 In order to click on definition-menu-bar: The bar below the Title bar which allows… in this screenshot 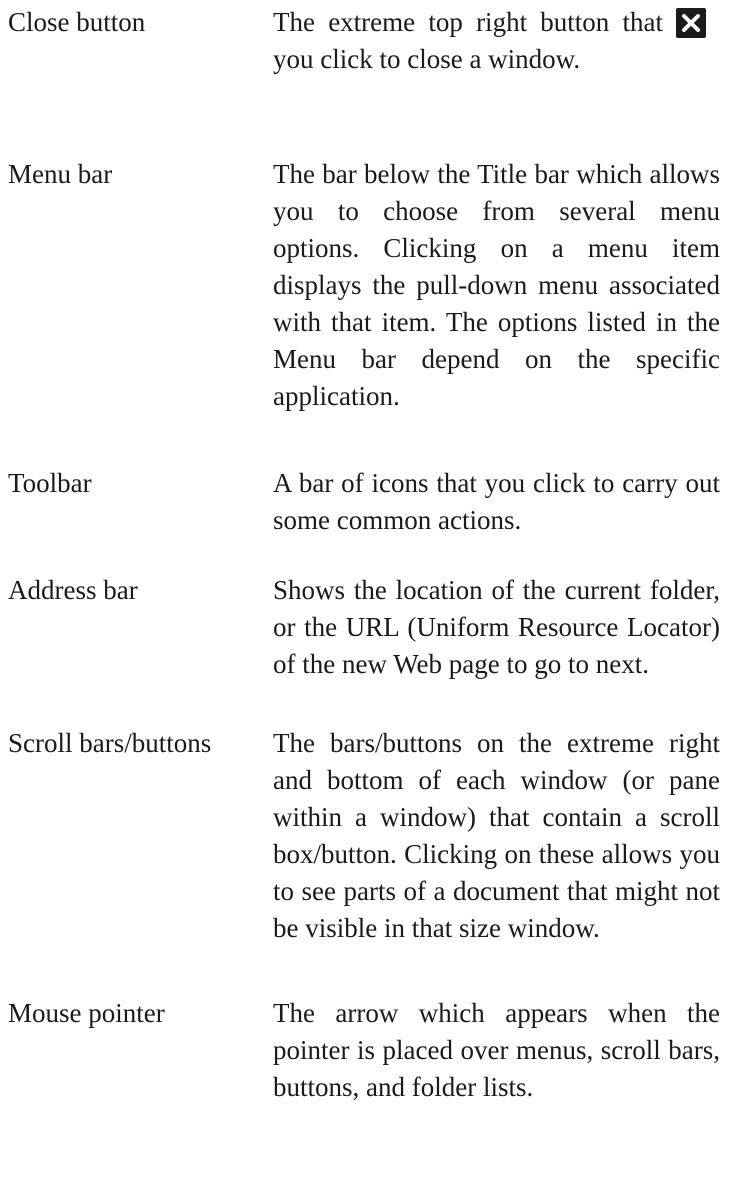, I will do `click(496, 285)`.